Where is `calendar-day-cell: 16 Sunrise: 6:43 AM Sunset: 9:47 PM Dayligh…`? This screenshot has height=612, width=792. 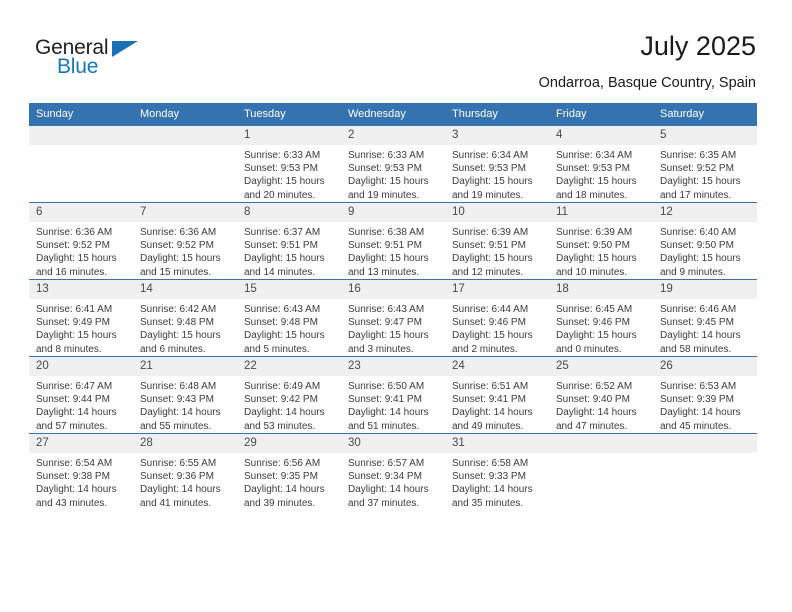 calendar-day-cell: 16 Sunrise: 6:43 AM Sunset: 9:47 PM Dayligh… is located at coordinates (393, 318).